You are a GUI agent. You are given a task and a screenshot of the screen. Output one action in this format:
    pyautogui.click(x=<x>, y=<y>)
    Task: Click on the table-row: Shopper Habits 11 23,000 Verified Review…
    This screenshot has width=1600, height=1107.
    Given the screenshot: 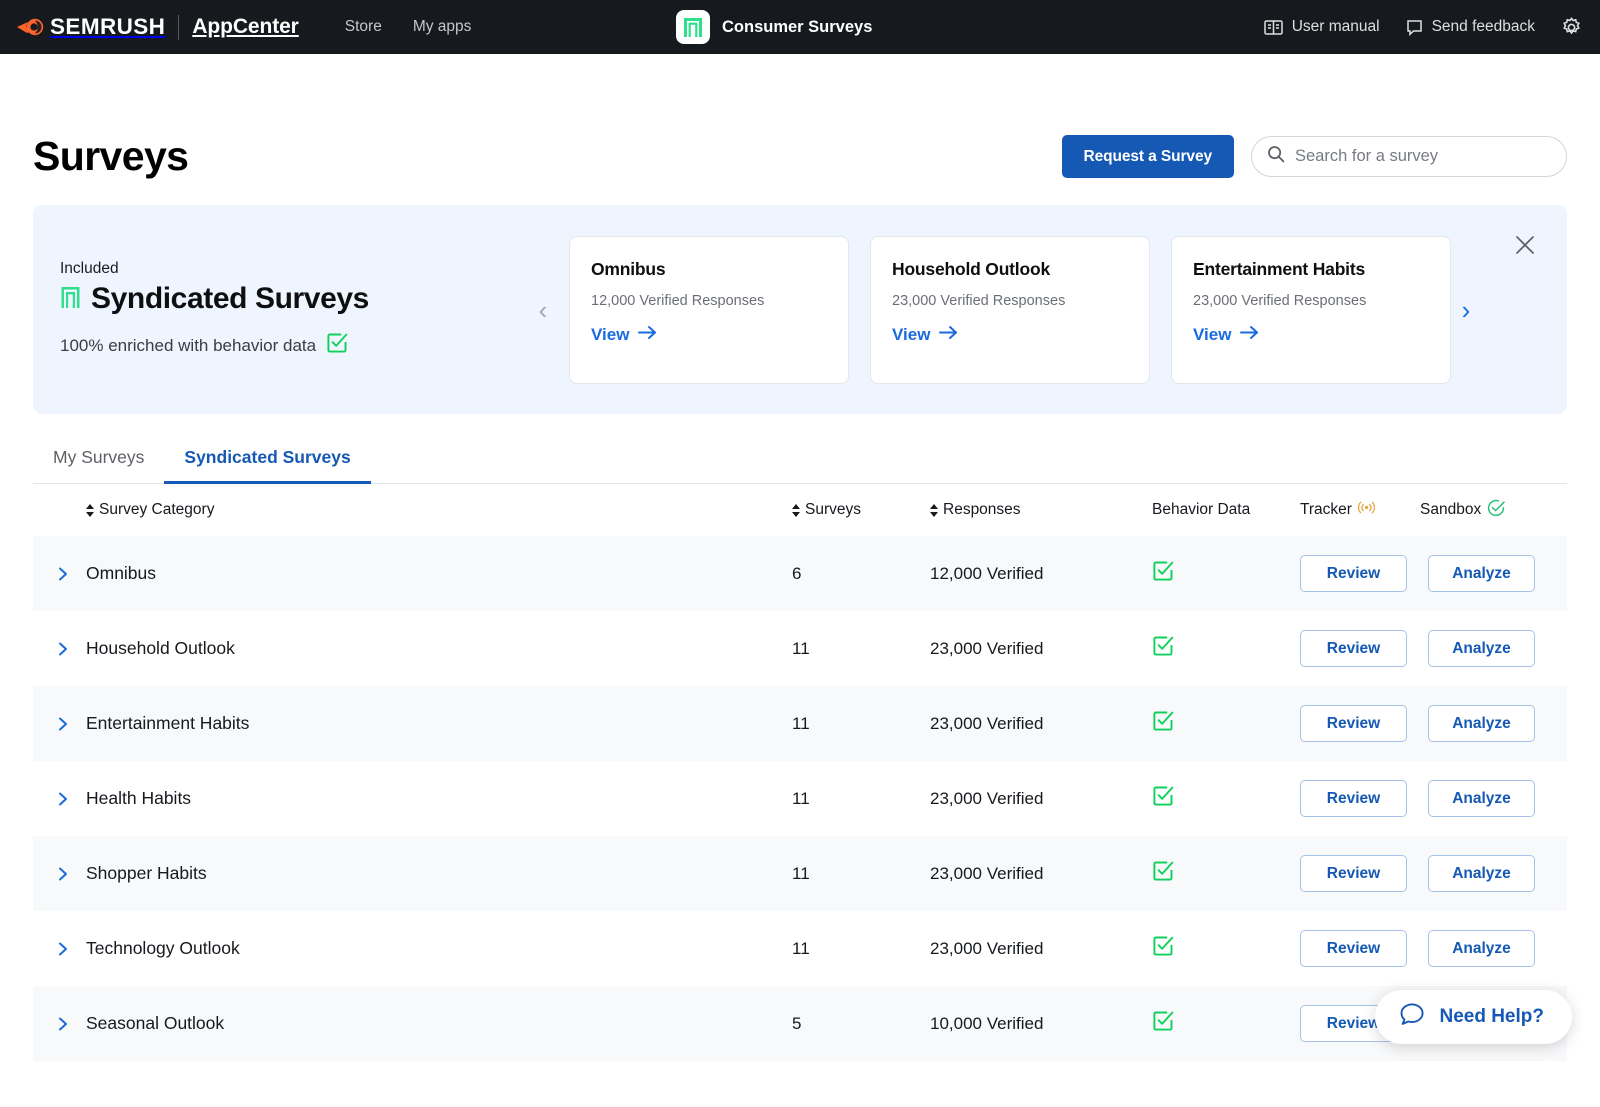 What is the action you would take?
    pyautogui.click(x=800, y=873)
    